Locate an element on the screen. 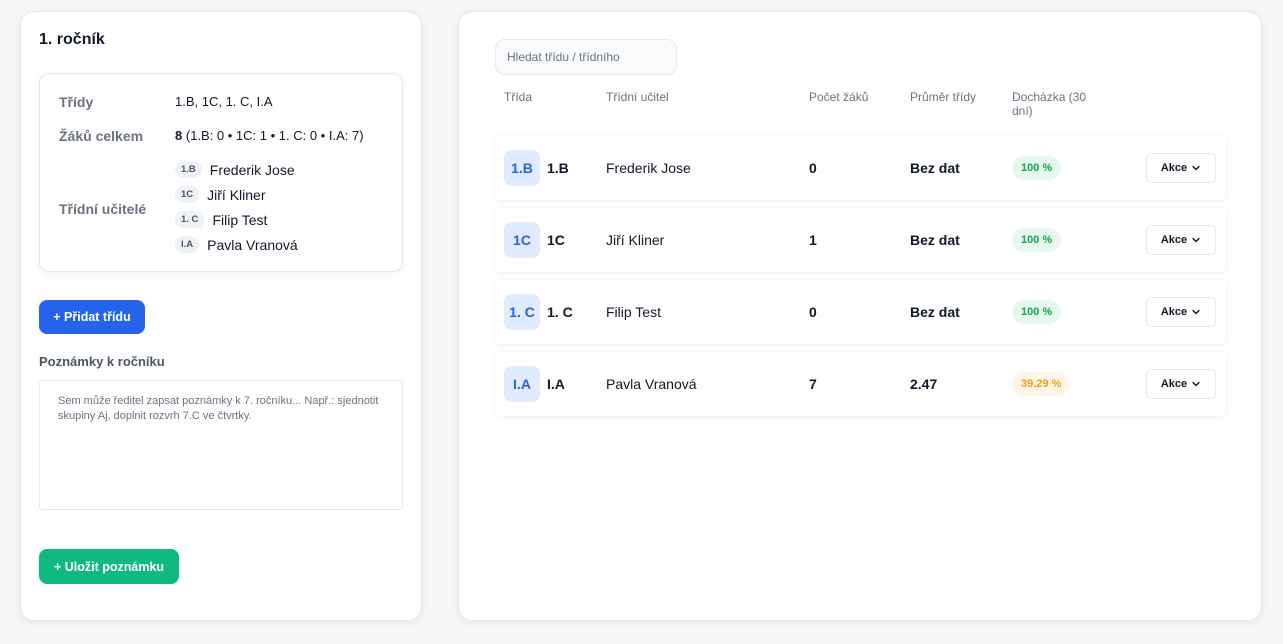  class-pill: 1C is located at coordinates (187, 194).